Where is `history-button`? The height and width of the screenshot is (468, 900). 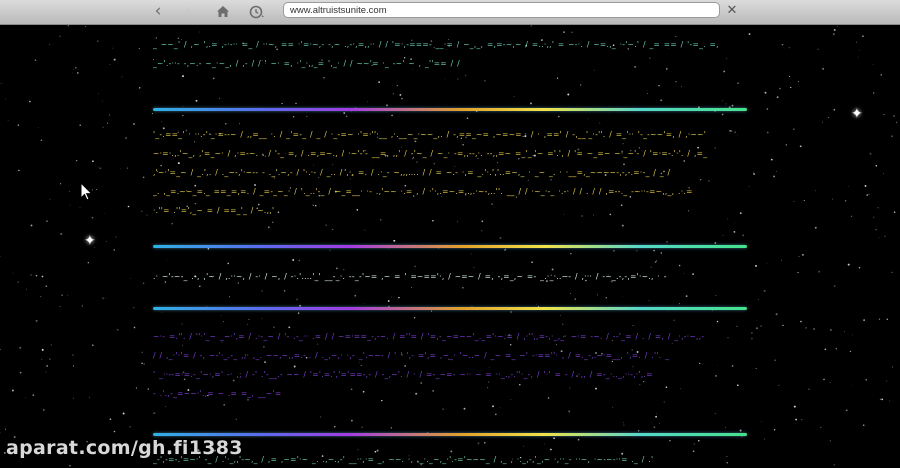 history-button is located at coordinates (257, 11).